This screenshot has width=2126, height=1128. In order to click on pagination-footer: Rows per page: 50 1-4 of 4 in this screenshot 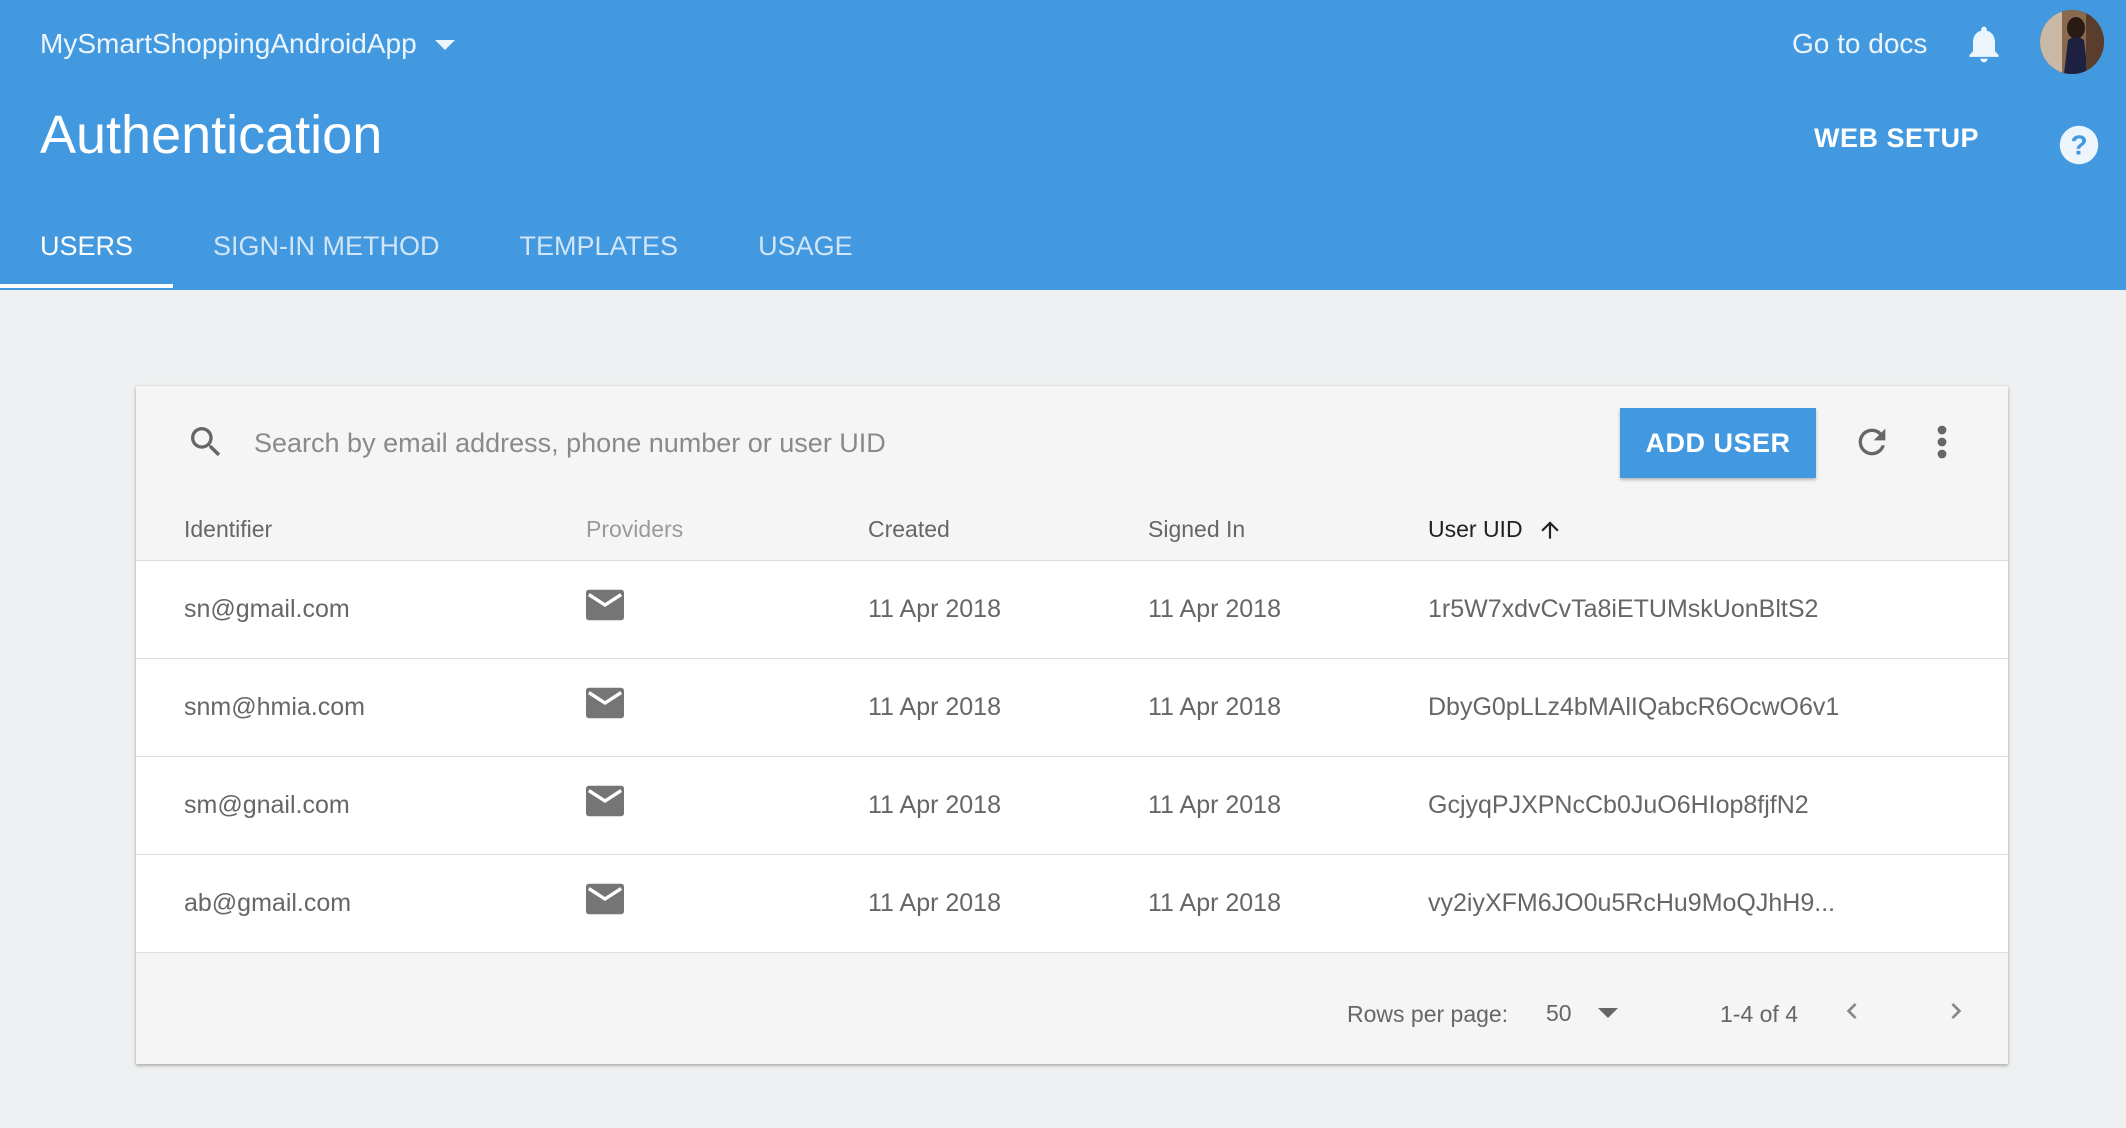, I will do `click(1072, 1008)`.